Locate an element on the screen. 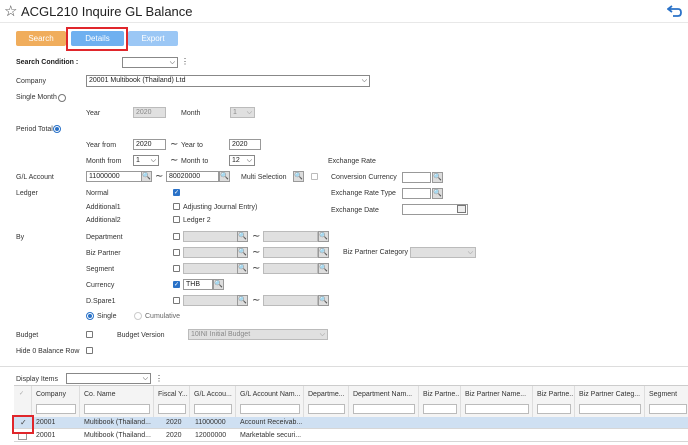 Image resolution: width=688 pixels, height=445 pixels. currency-input: THB is located at coordinates (198, 284).